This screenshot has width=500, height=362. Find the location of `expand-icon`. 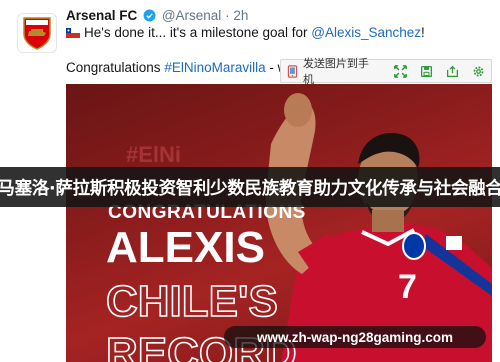

expand-icon is located at coordinates (400, 71).